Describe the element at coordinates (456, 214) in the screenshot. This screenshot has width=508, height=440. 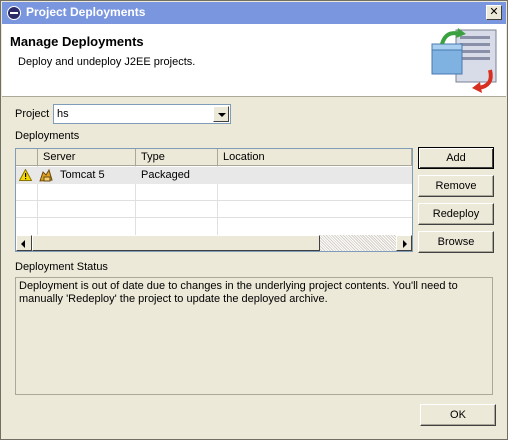
I see `redeploy-button: Redeploy` at that location.